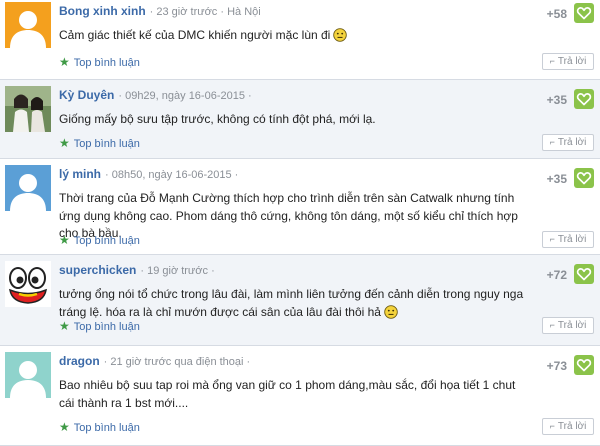 Image resolution: width=600 pixels, height=446 pixels. I want to click on username-link: Kỳ Duyên, so click(86, 95).